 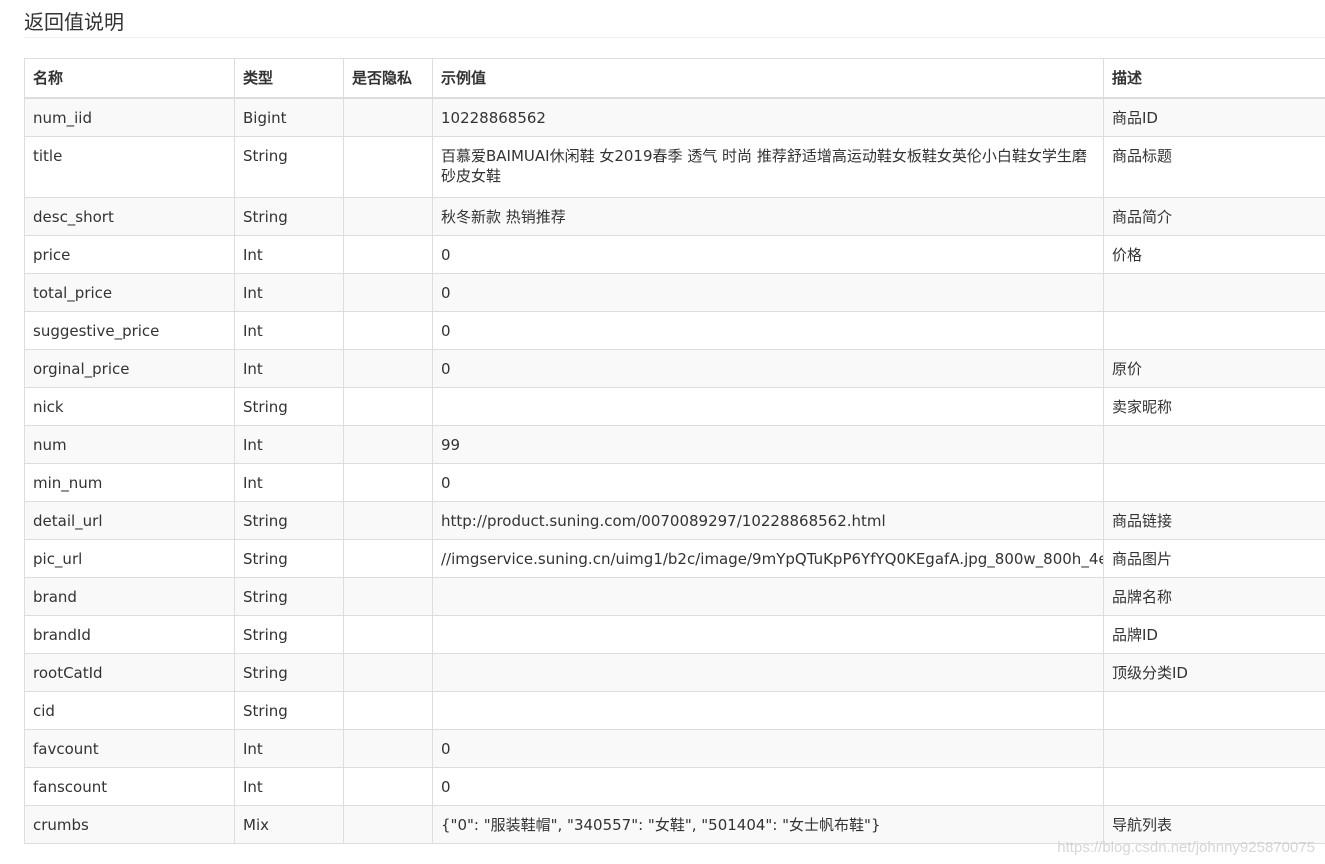 I want to click on table-row: fanscount Int 0, so click(x=674, y=786).